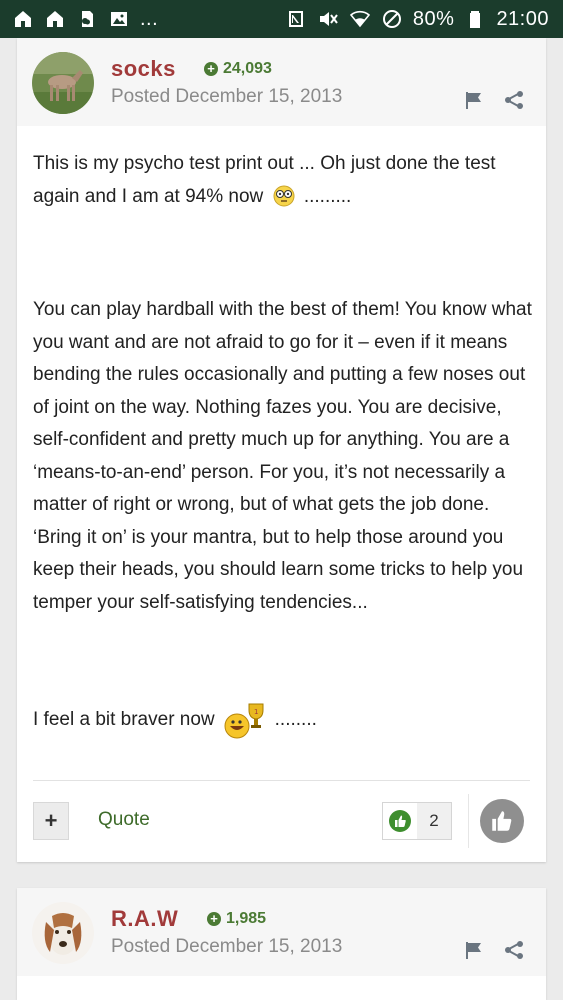 This screenshot has height=1000, width=563. What do you see at coordinates (247, 68) in the screenshot?
I see `reputation-count: 24,093` at bounding box center [247, 68].